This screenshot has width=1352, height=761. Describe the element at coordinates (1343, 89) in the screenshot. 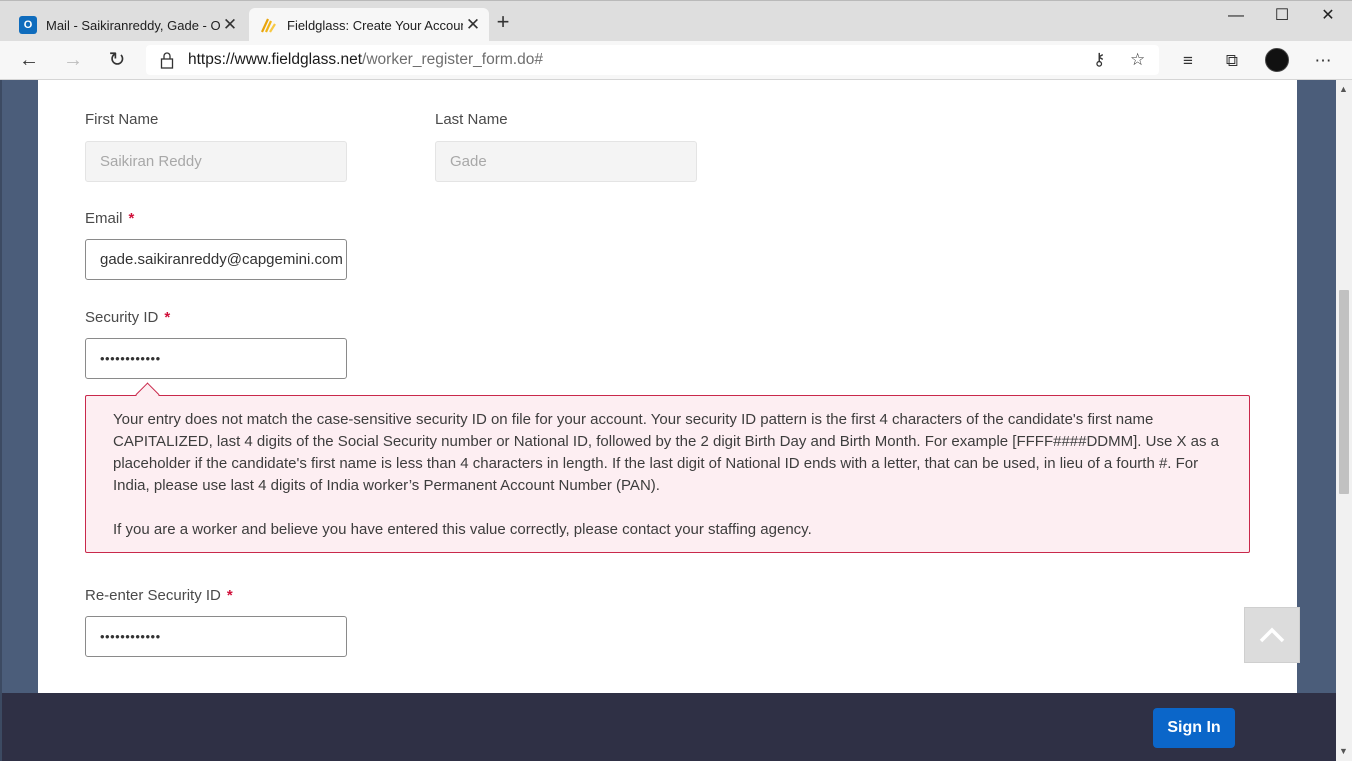

I see `scroll-up-arrow-icon: ▲` at that location.